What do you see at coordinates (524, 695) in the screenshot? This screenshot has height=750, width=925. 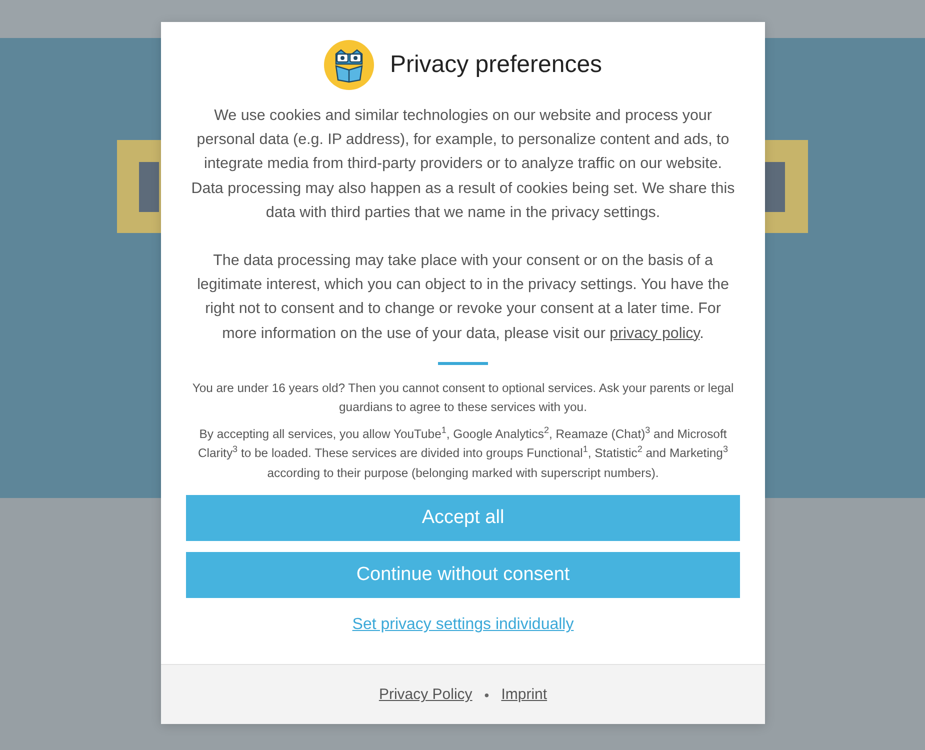 I see `footer-link: Imprint` at bounding box center [524, 695].